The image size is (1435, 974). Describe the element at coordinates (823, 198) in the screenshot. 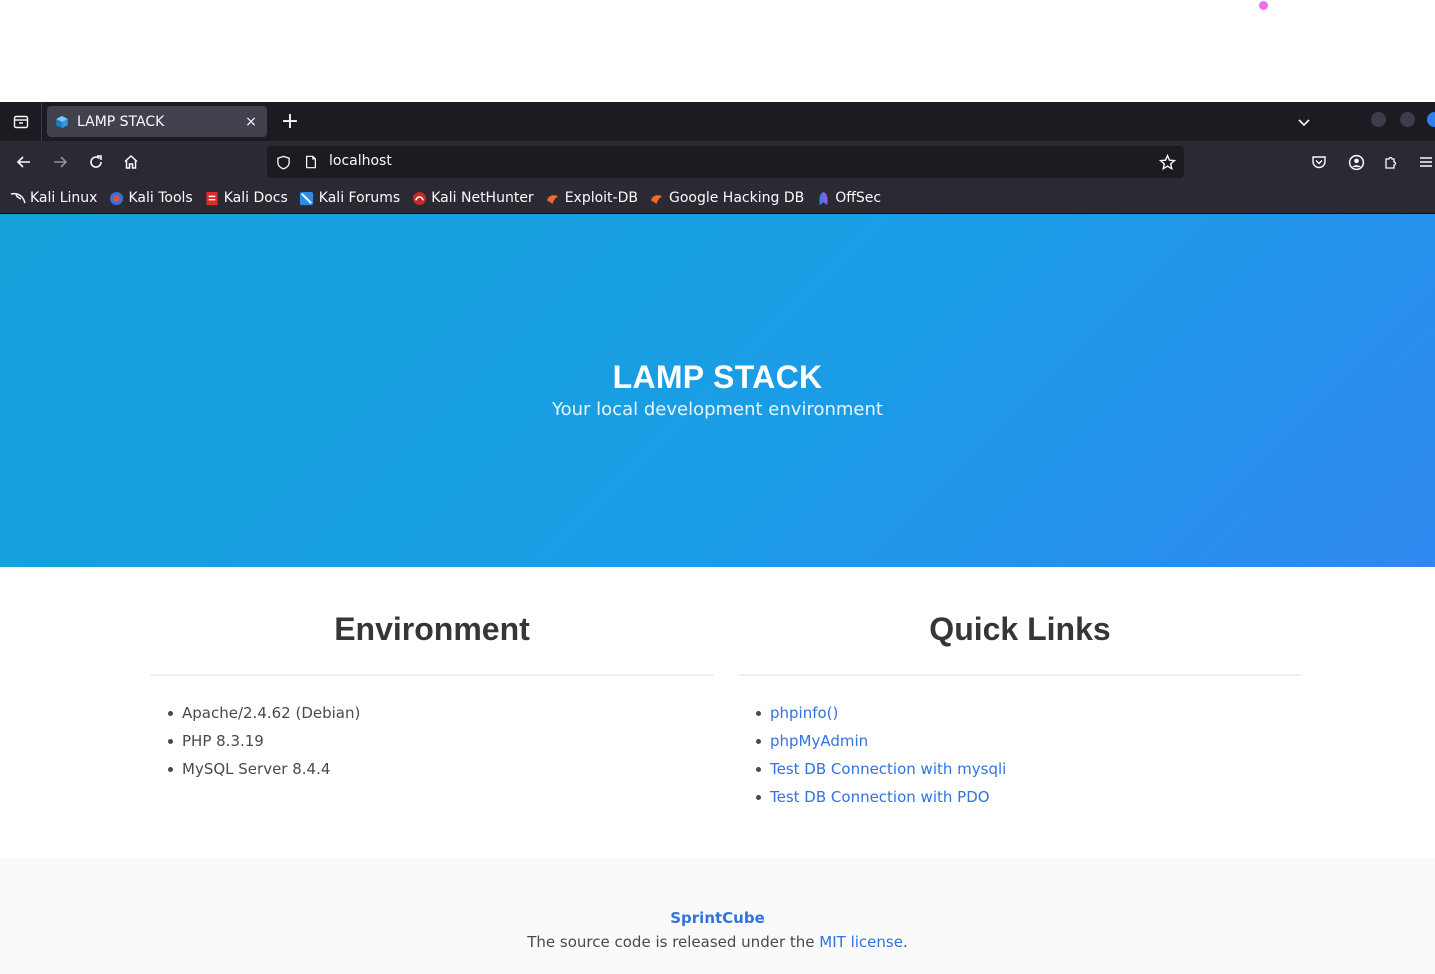

I see `offsec-icon` at that location.